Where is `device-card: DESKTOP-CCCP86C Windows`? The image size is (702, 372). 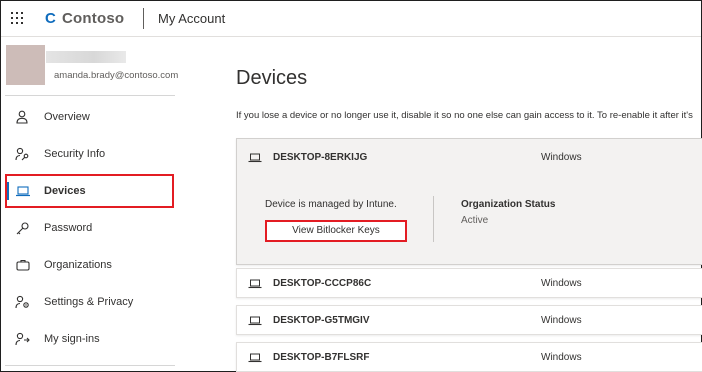
device-card: DESKTOP-CCCP86C Windows is located at coordinates (469, 283).